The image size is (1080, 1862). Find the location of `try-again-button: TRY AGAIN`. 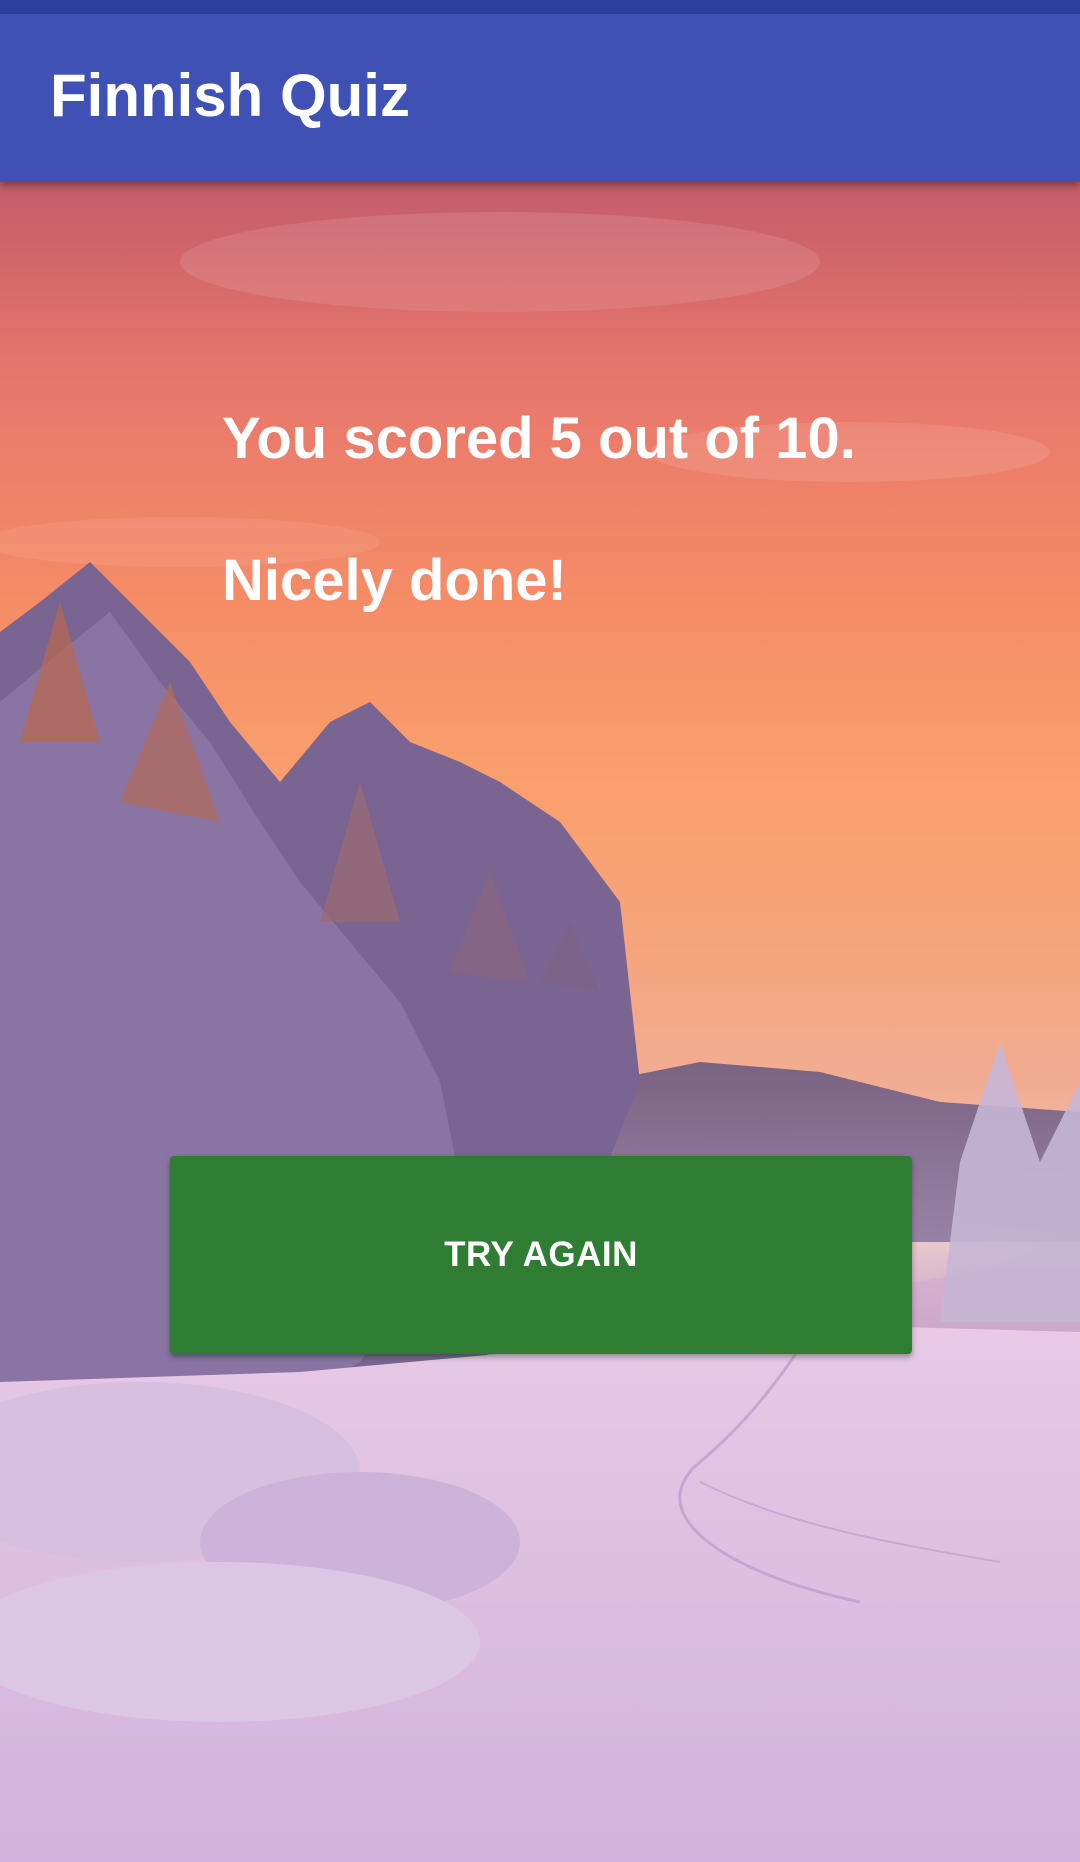

try-again-button: TRY AGAIN is located at coordinates (541, 1255).